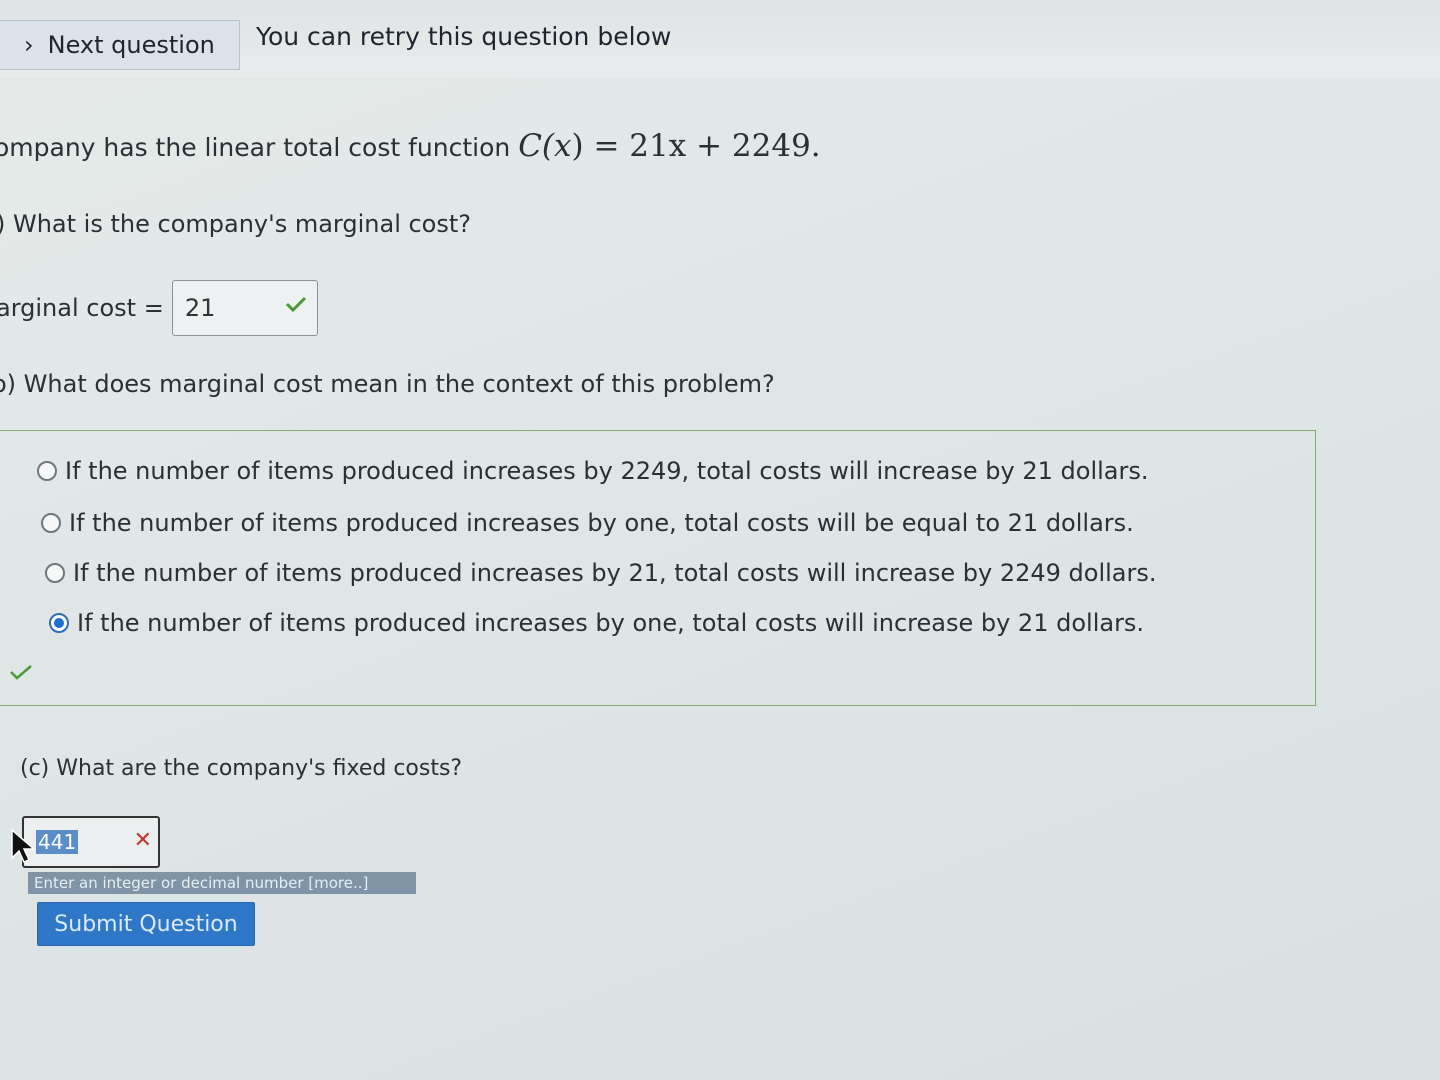  Describe the element at coordinates (91, 842) in the screenshot. I see `fixed-costs-input: 441 ✕` at that location.